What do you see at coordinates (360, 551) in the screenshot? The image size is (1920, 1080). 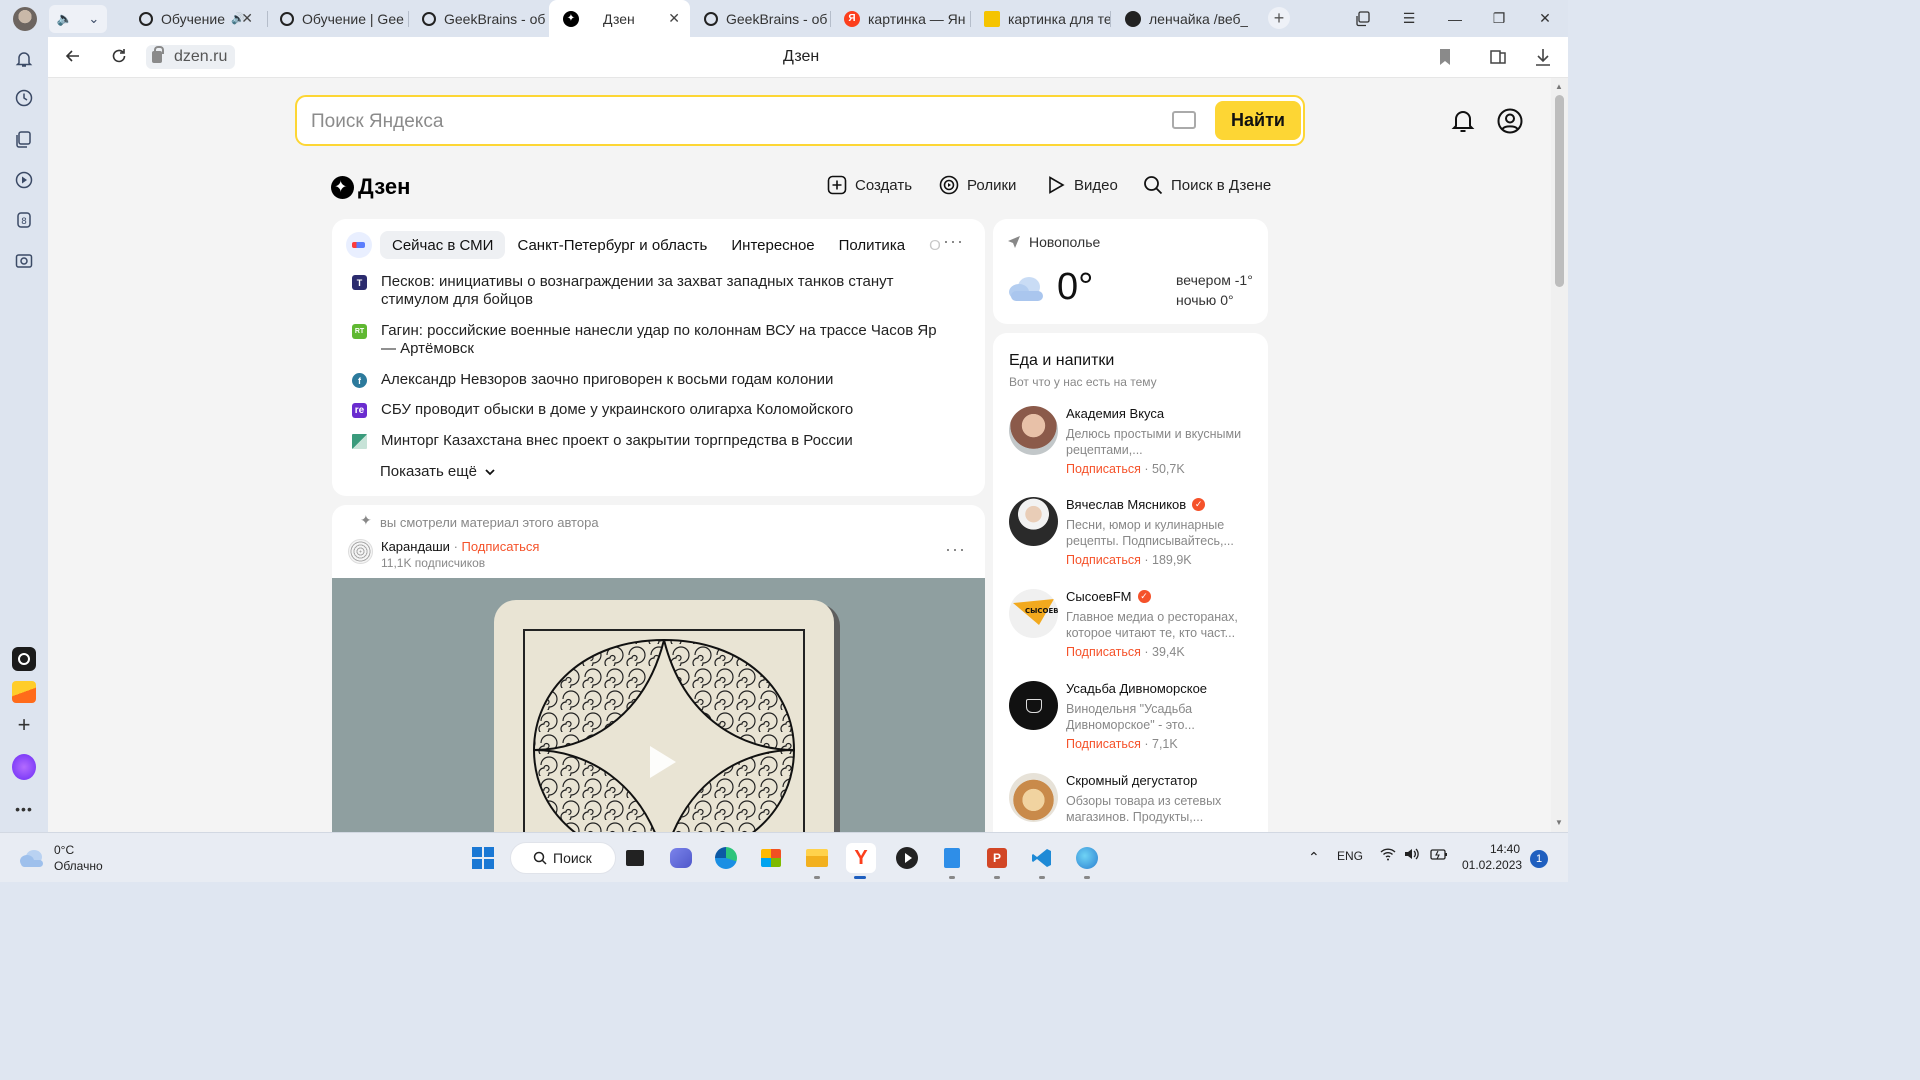 I see `author-avatar` at bounding box center [360, 551].